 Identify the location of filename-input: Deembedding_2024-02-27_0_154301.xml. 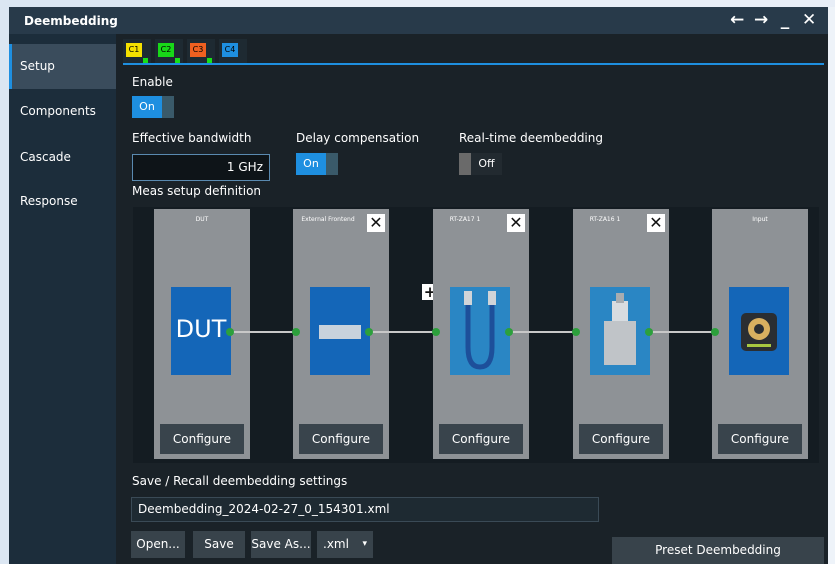
(365, 509).